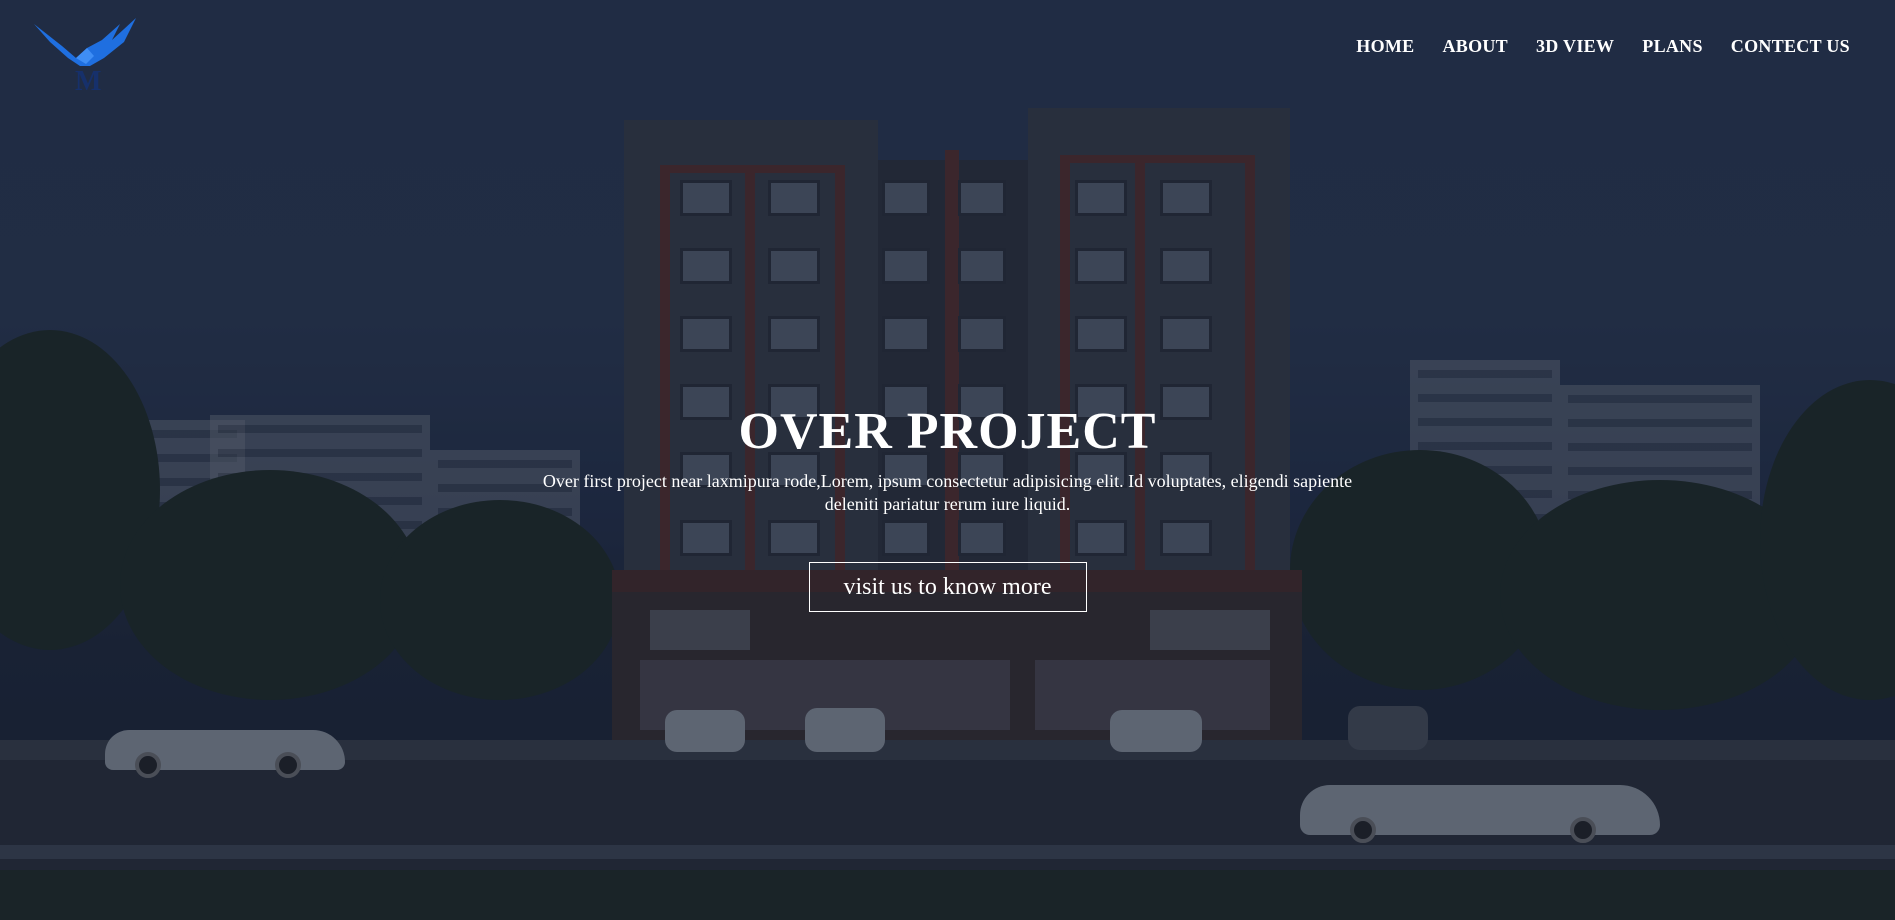 The image size is (1895, 920). What do you see at coordinates (1672, 46) in the screenshot?
I see `nav-plans: PLANS` at bounding box center [1672, 46].